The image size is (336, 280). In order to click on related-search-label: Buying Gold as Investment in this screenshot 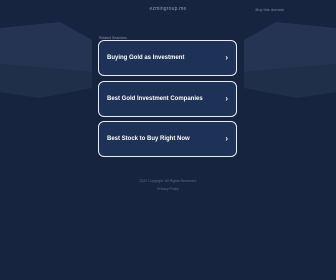, I will do `click(146, 58)`.